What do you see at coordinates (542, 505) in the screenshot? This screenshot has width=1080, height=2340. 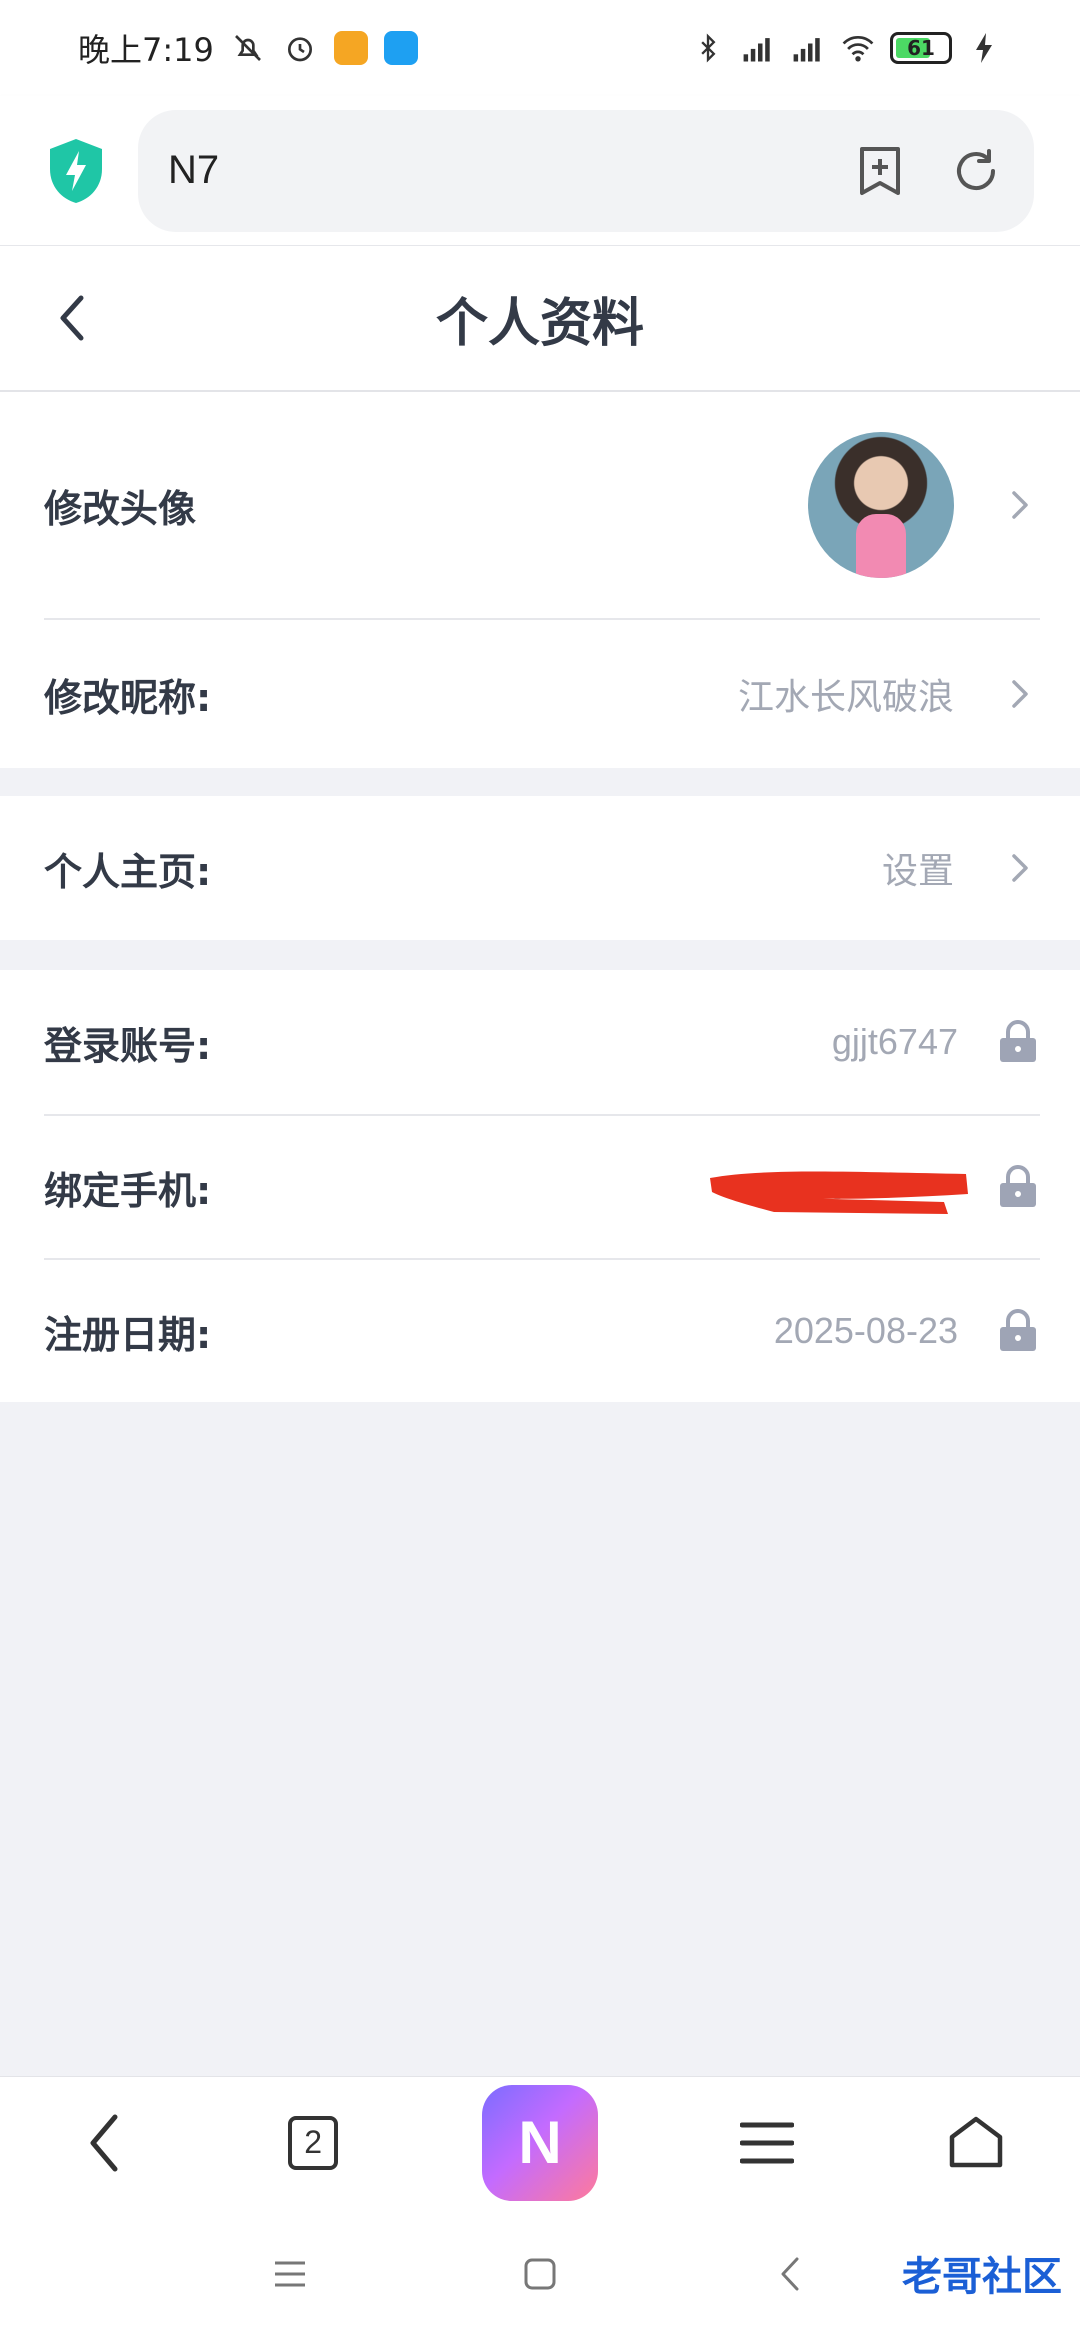 I see `change-avatar-row: 修改头像` at bounding box center [542, 505].